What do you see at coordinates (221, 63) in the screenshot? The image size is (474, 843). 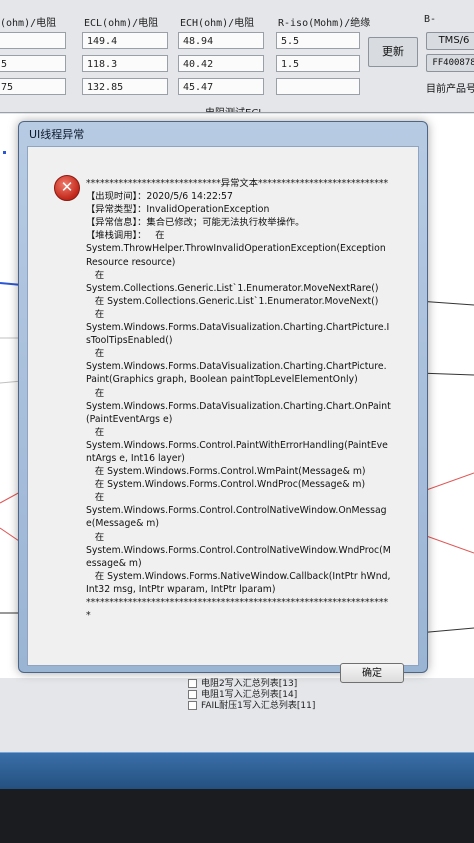 I see `table-cell: 40.42` at bounding box center [221, 63].